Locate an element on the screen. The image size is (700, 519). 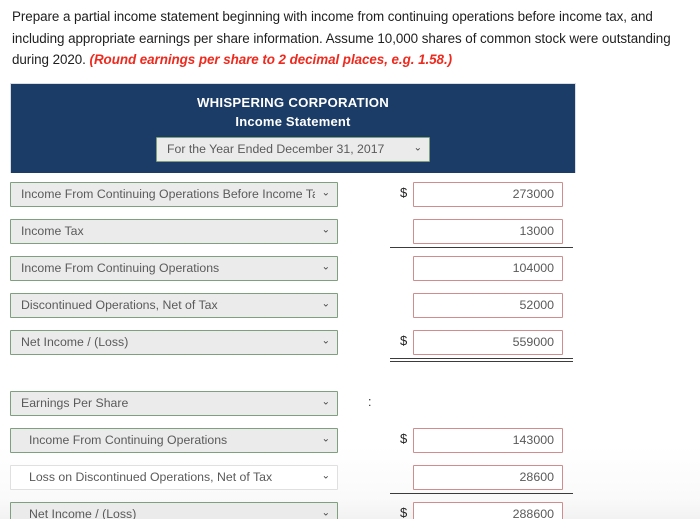
line-item-select-wrapper: Discontinued Operations, Net of Tax ⌄ is located at coordinates (174, 305).